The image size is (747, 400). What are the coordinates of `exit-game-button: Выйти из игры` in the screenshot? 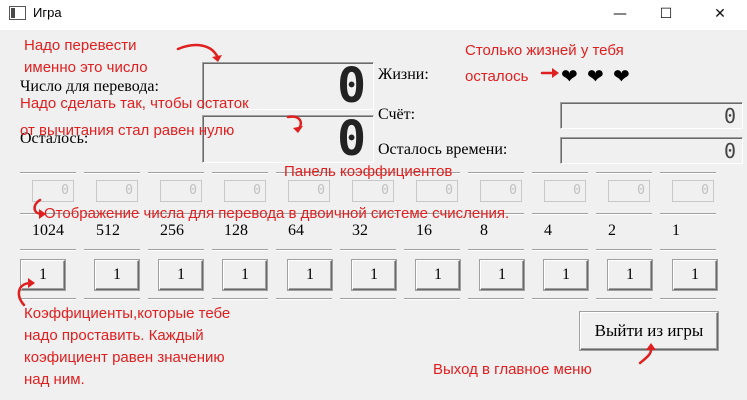 It's located at (649, 331).